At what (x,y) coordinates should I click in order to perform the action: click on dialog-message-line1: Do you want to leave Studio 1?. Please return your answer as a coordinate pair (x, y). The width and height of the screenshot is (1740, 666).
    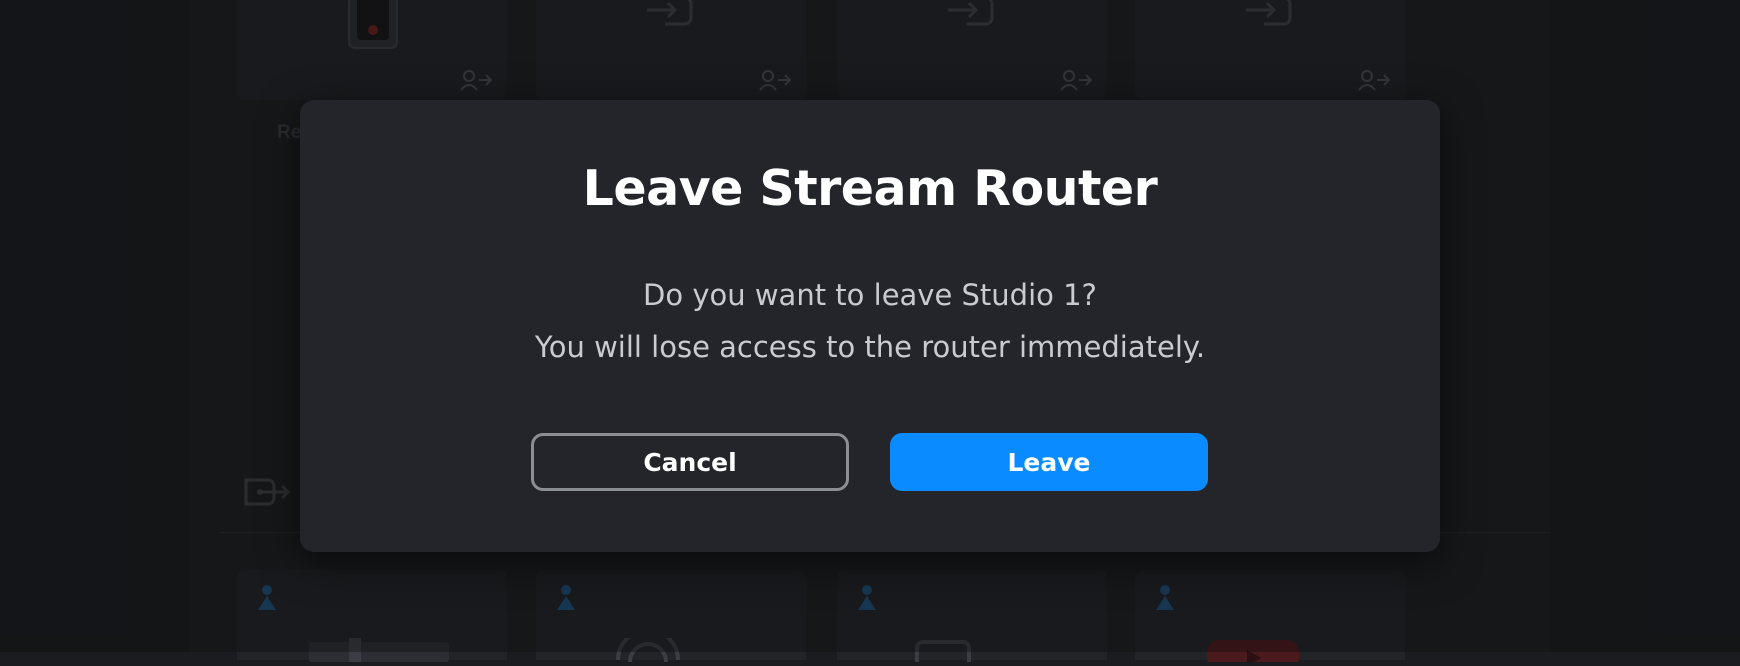
    Looking at the image, I should click on (870, 295).